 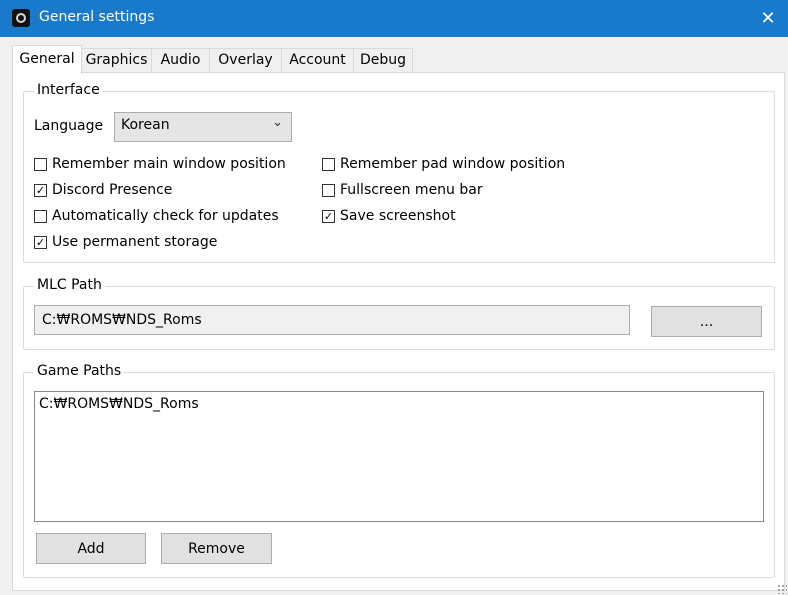 What do you see at coordinates (91, 548) in the screenshot?
I see `add-path-button: Add` at bounding box center [91, 548].